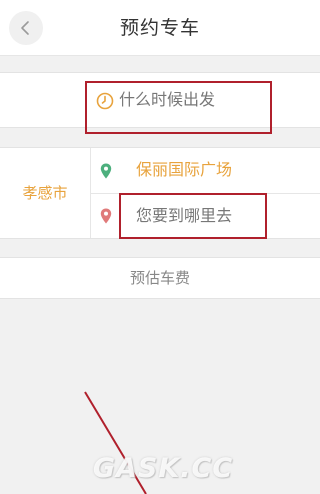  What do you see at coordinates (115, 442) in the screenshot?
I see `annotation-arrow-line` at bounding box center [115, 442].